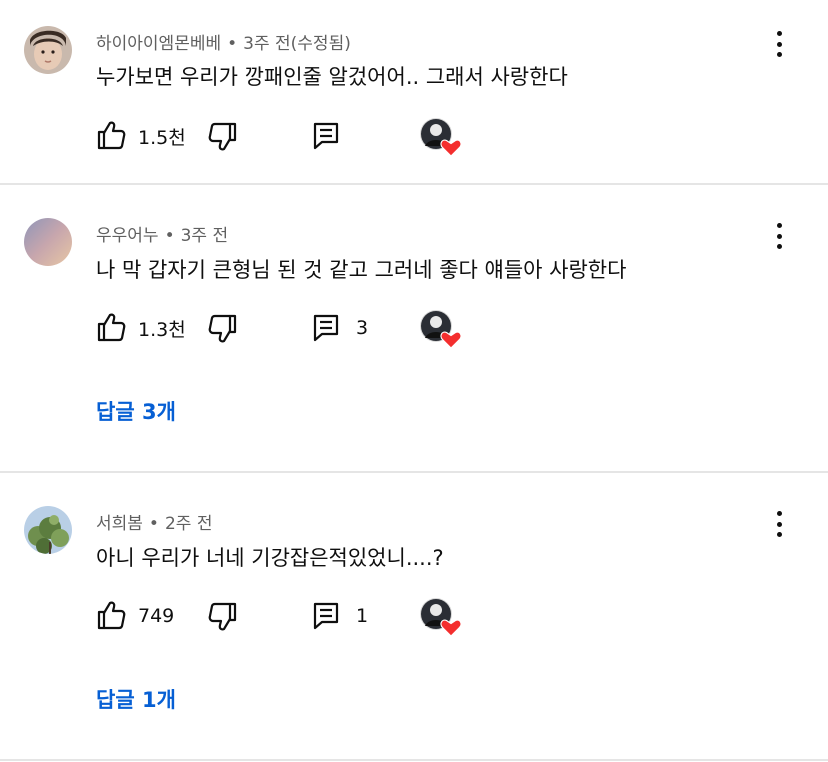  I want to click on comment-text: 누가보면 우리가 깡패인줄 알겄어어.. 그래서 사랑한다, so click(332, 77).